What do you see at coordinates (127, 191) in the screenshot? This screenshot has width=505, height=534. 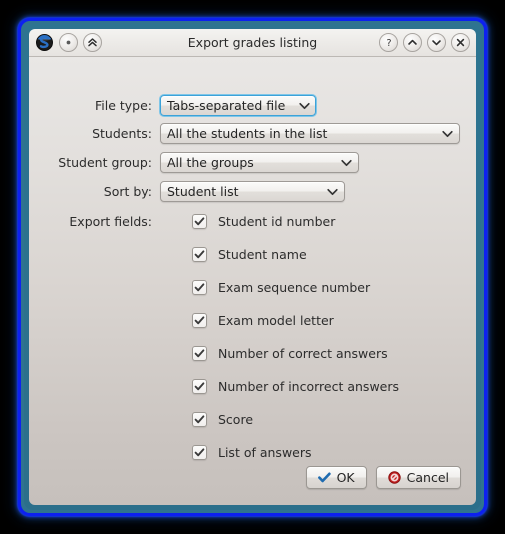 I see `sort-by-label: Sort by:` at bounding box center [127, 191].